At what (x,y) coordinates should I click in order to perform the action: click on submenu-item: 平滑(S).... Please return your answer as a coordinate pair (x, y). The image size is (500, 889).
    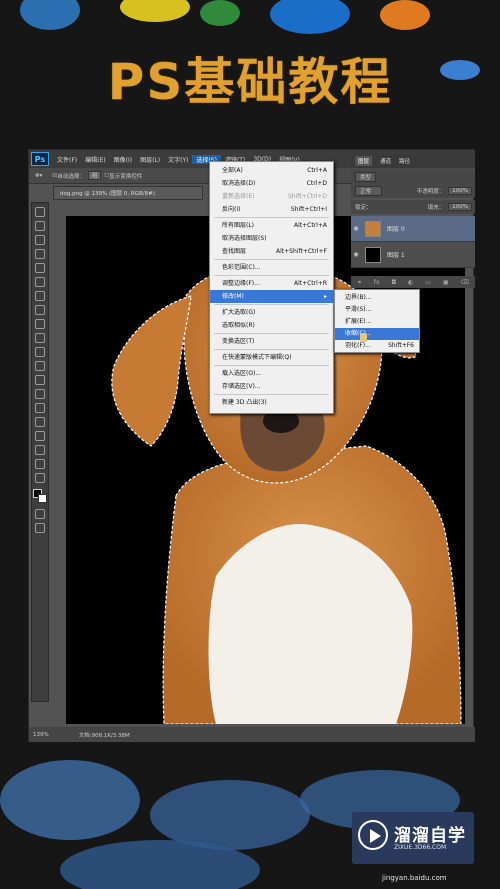
    Looking at the image, I should click on (377, 310).